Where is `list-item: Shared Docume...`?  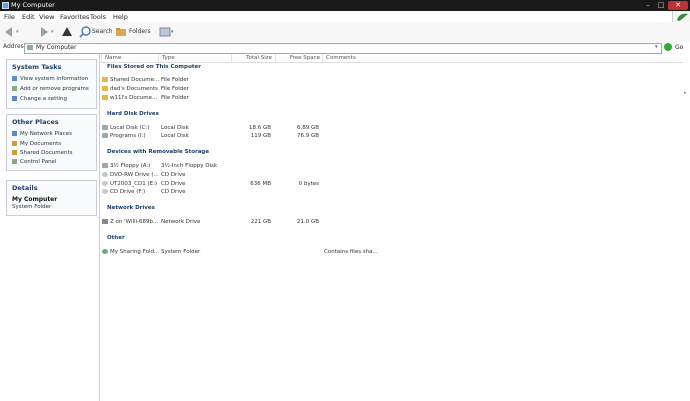
list-item: Shared Docume... is located at coordinates (130, 80).